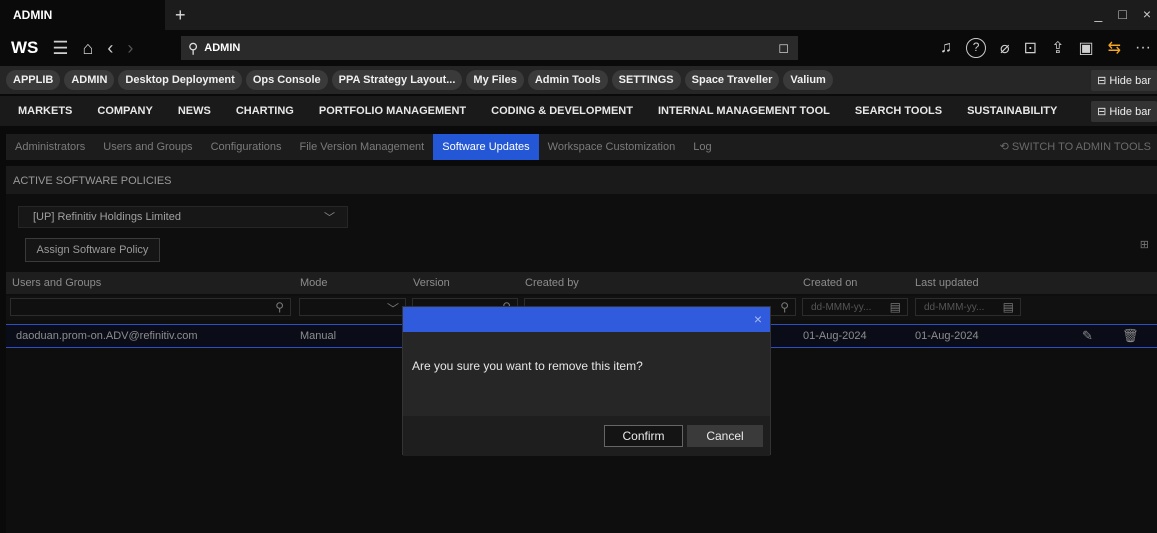 This screenshot has height=533, width=1157. I want to click on close-window-button: ×, so click(1147, 14).